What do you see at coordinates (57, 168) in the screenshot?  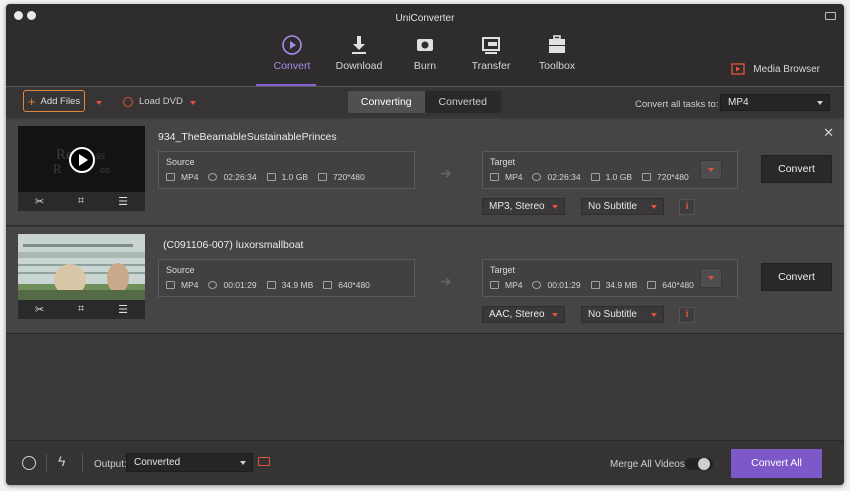 I see `svg-text: R` at bounding box center [57, 168].